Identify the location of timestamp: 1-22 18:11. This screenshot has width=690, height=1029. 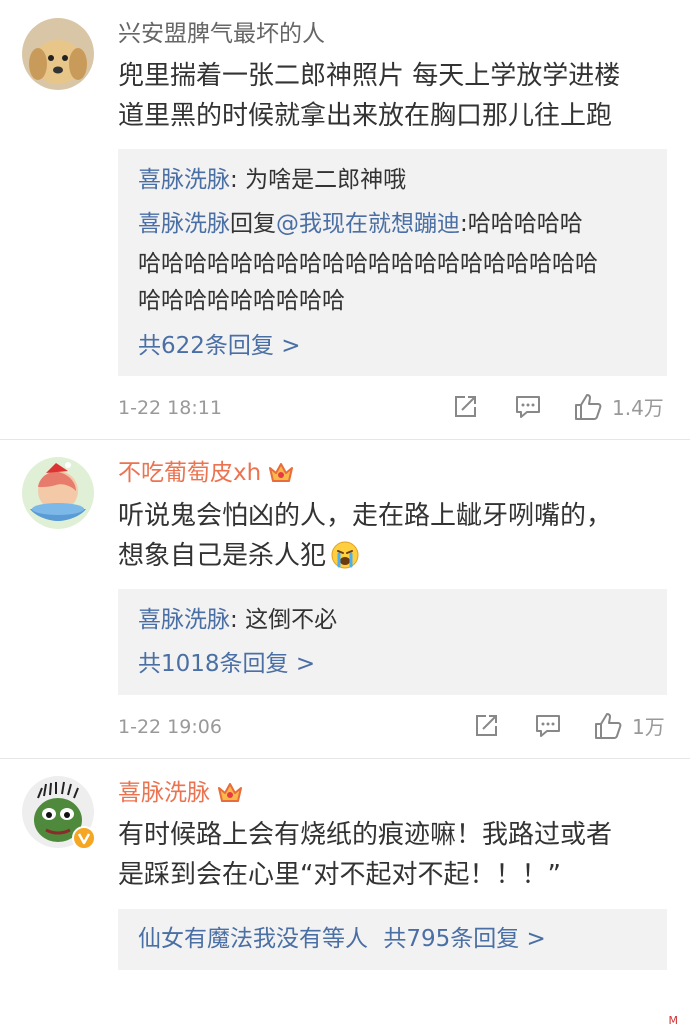
(170, 408).